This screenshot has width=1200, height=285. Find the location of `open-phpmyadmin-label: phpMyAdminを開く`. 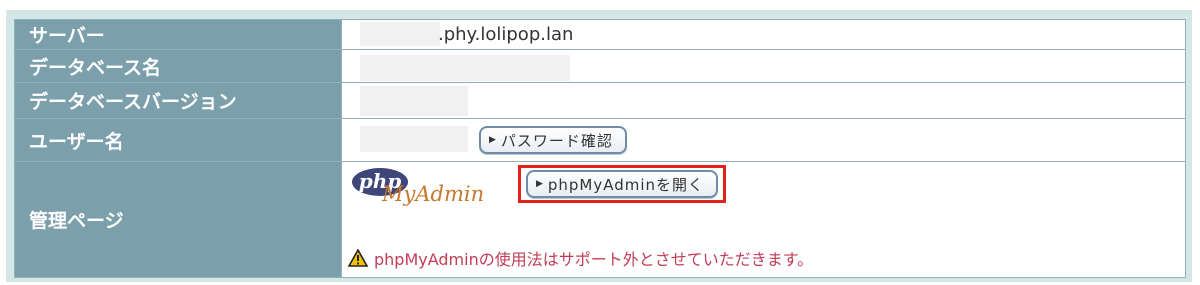

open-phpmyadmin-label: phpMyAdminを開く is located at coordinates (626, 184).